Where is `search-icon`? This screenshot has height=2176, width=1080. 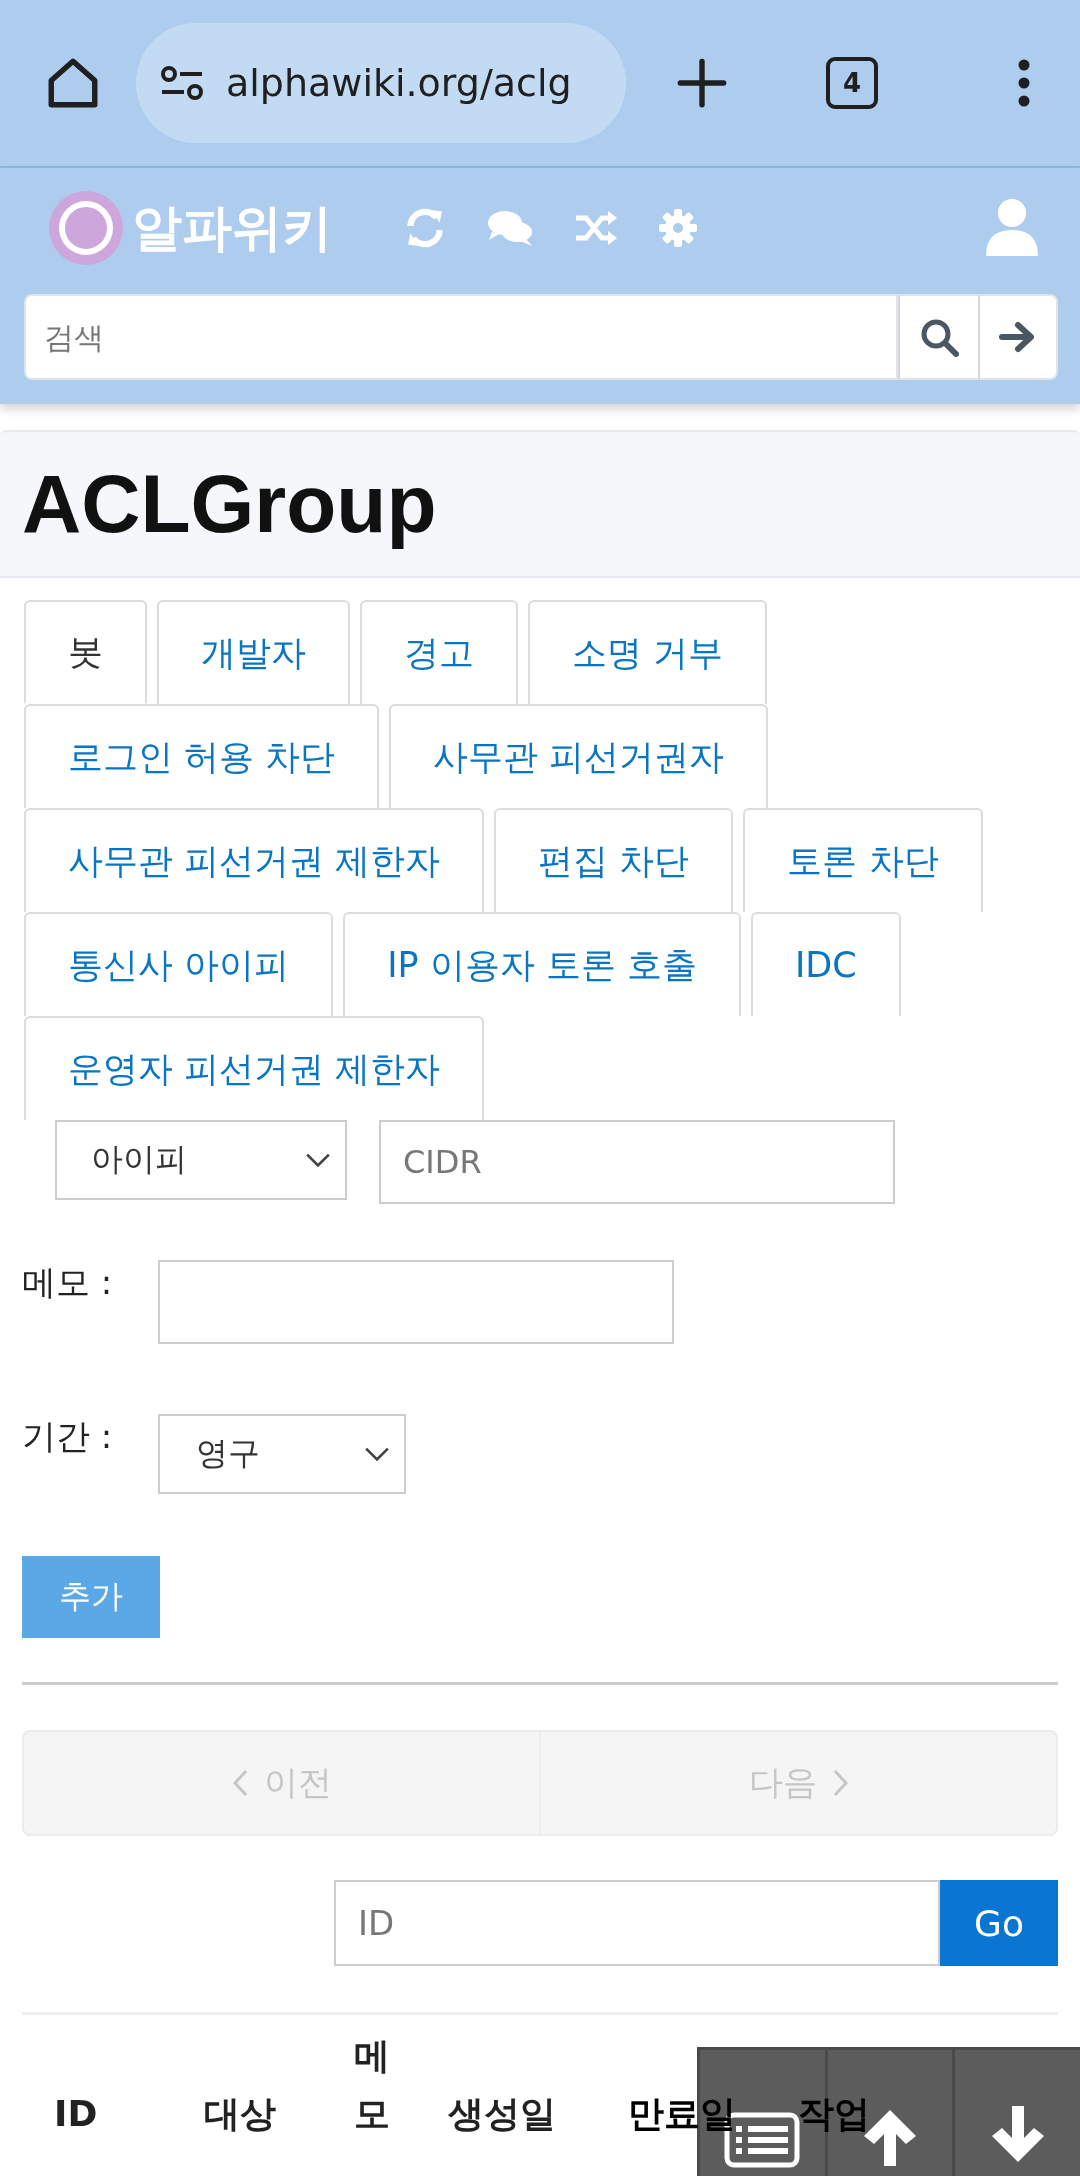
search-icon is located at coordinates (939, 337).